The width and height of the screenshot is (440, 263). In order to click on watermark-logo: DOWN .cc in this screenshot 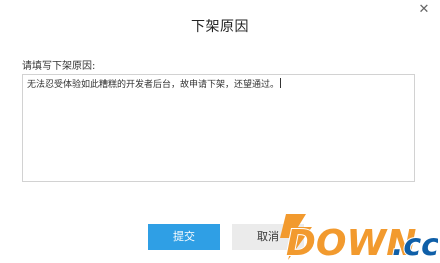, I will do `click(359, 237)`.